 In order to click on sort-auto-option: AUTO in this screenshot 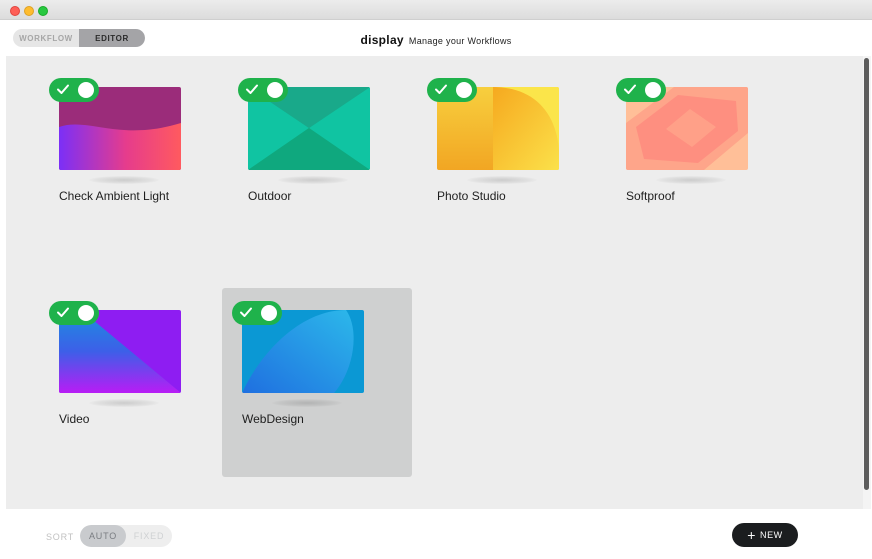, I will do `click(103, 536)`.